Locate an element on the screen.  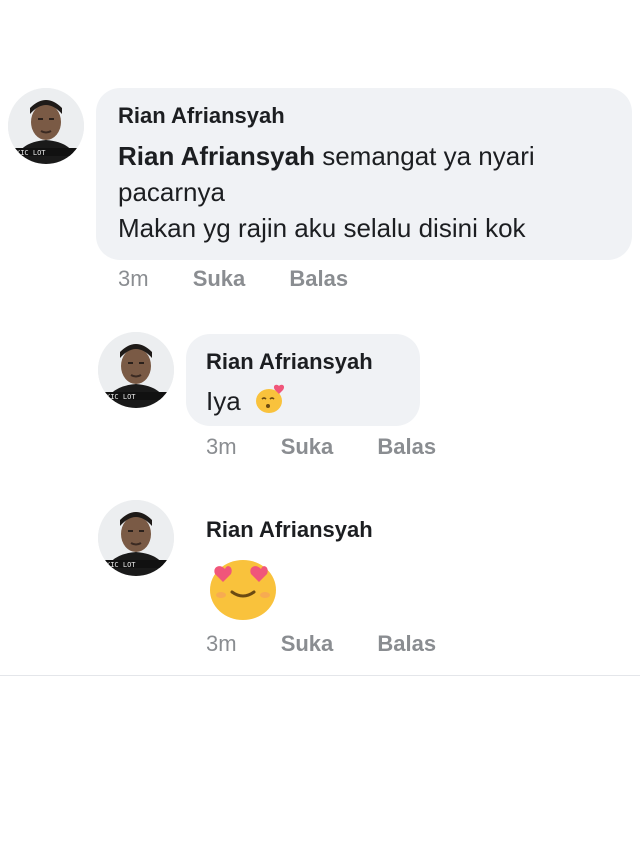
comment-text-line: pacarnya is located at coordinates (171, 192).